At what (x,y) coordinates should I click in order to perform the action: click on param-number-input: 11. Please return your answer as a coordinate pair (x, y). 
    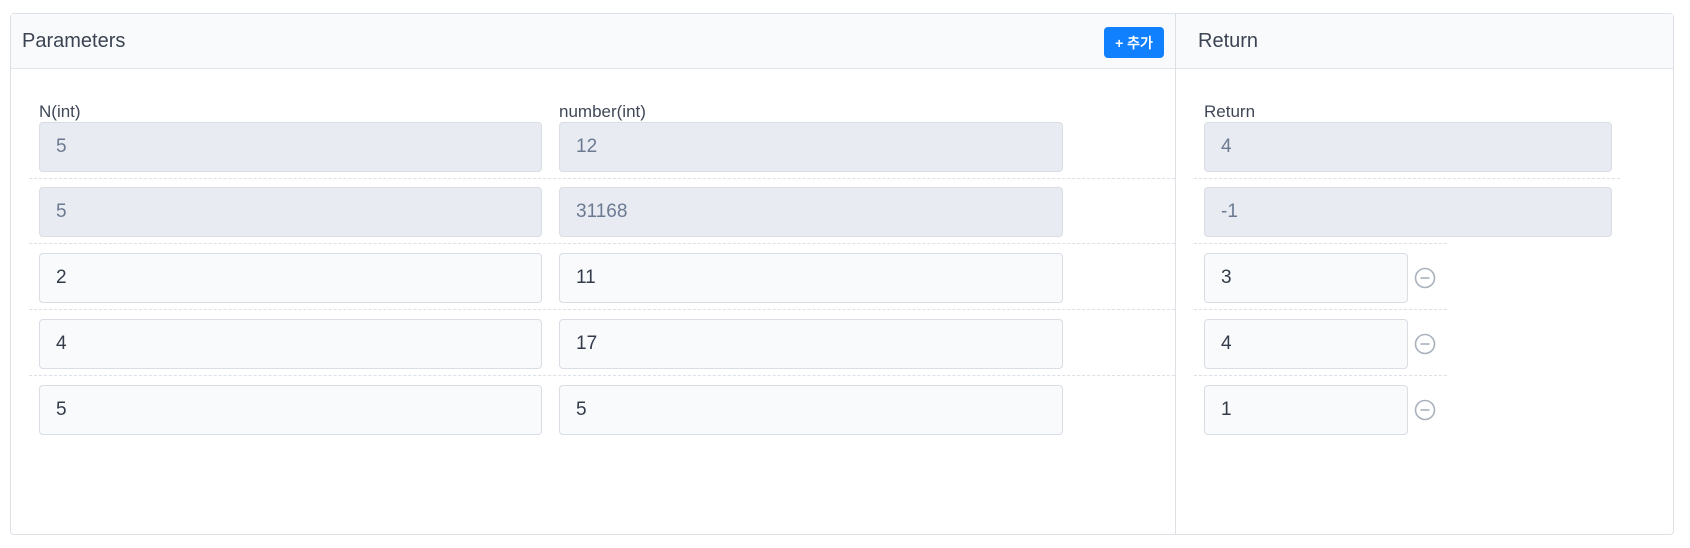
    Looking at the image, I should click on (811, 278).